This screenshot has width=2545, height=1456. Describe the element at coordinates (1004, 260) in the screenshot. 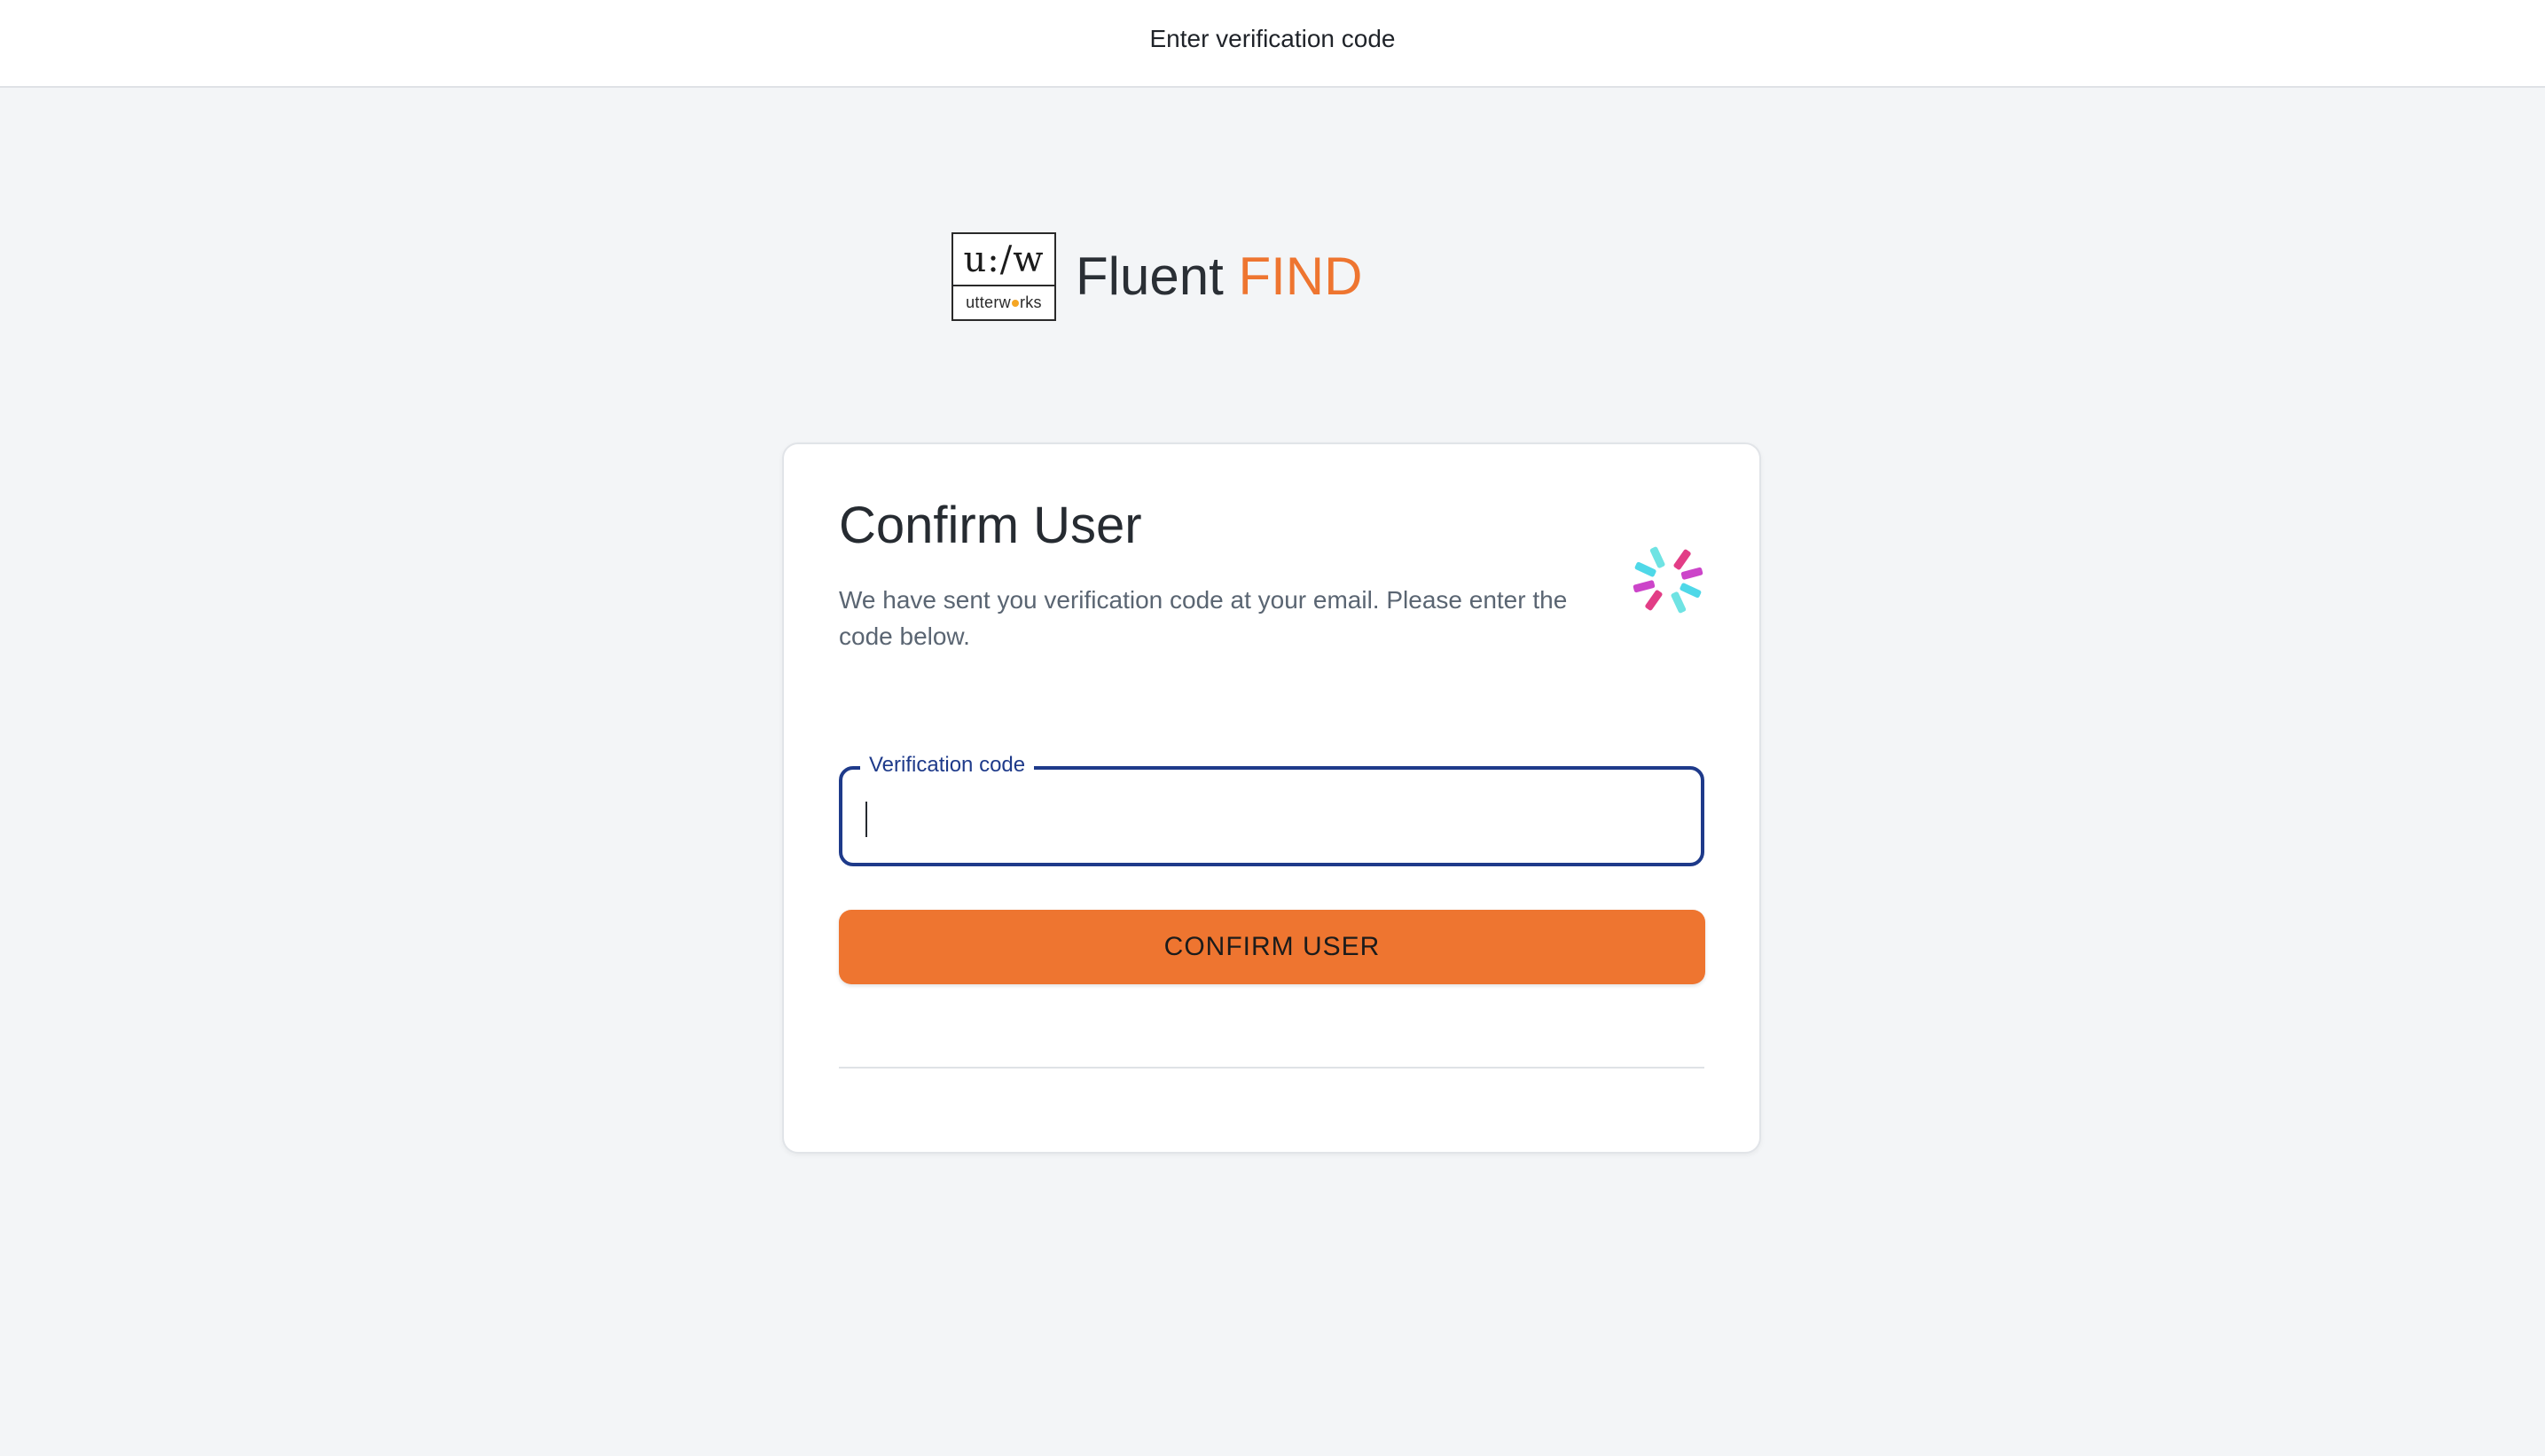

I see `logo-monogram: u:/w` at that location.